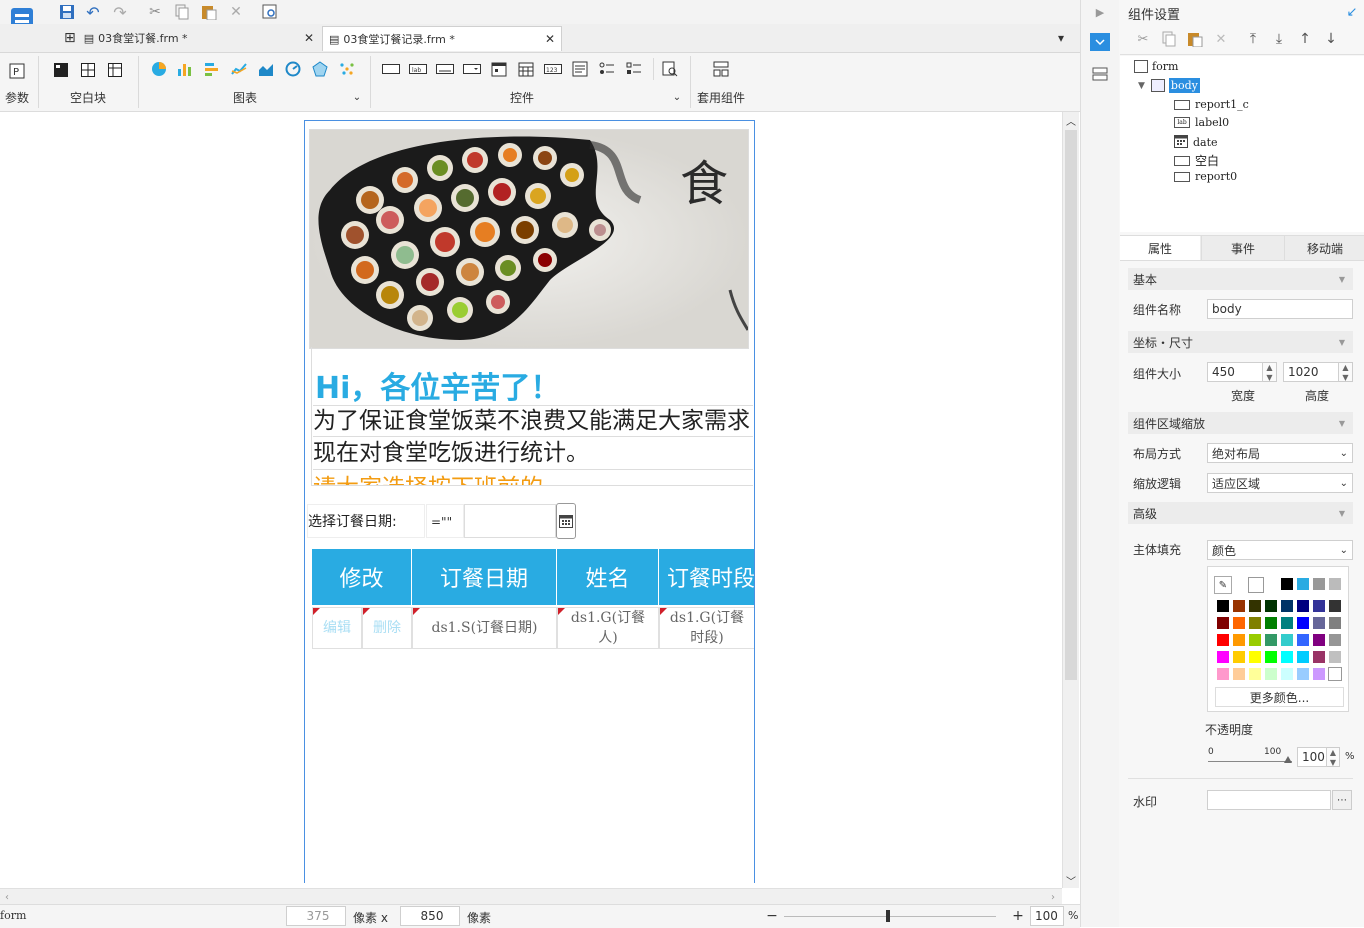 The height and width of the screenshot is (928, 1364). Describe the element at coordinates (634, 69) in the screenshot. I see `checkbox-group-widget-icon` at that location.